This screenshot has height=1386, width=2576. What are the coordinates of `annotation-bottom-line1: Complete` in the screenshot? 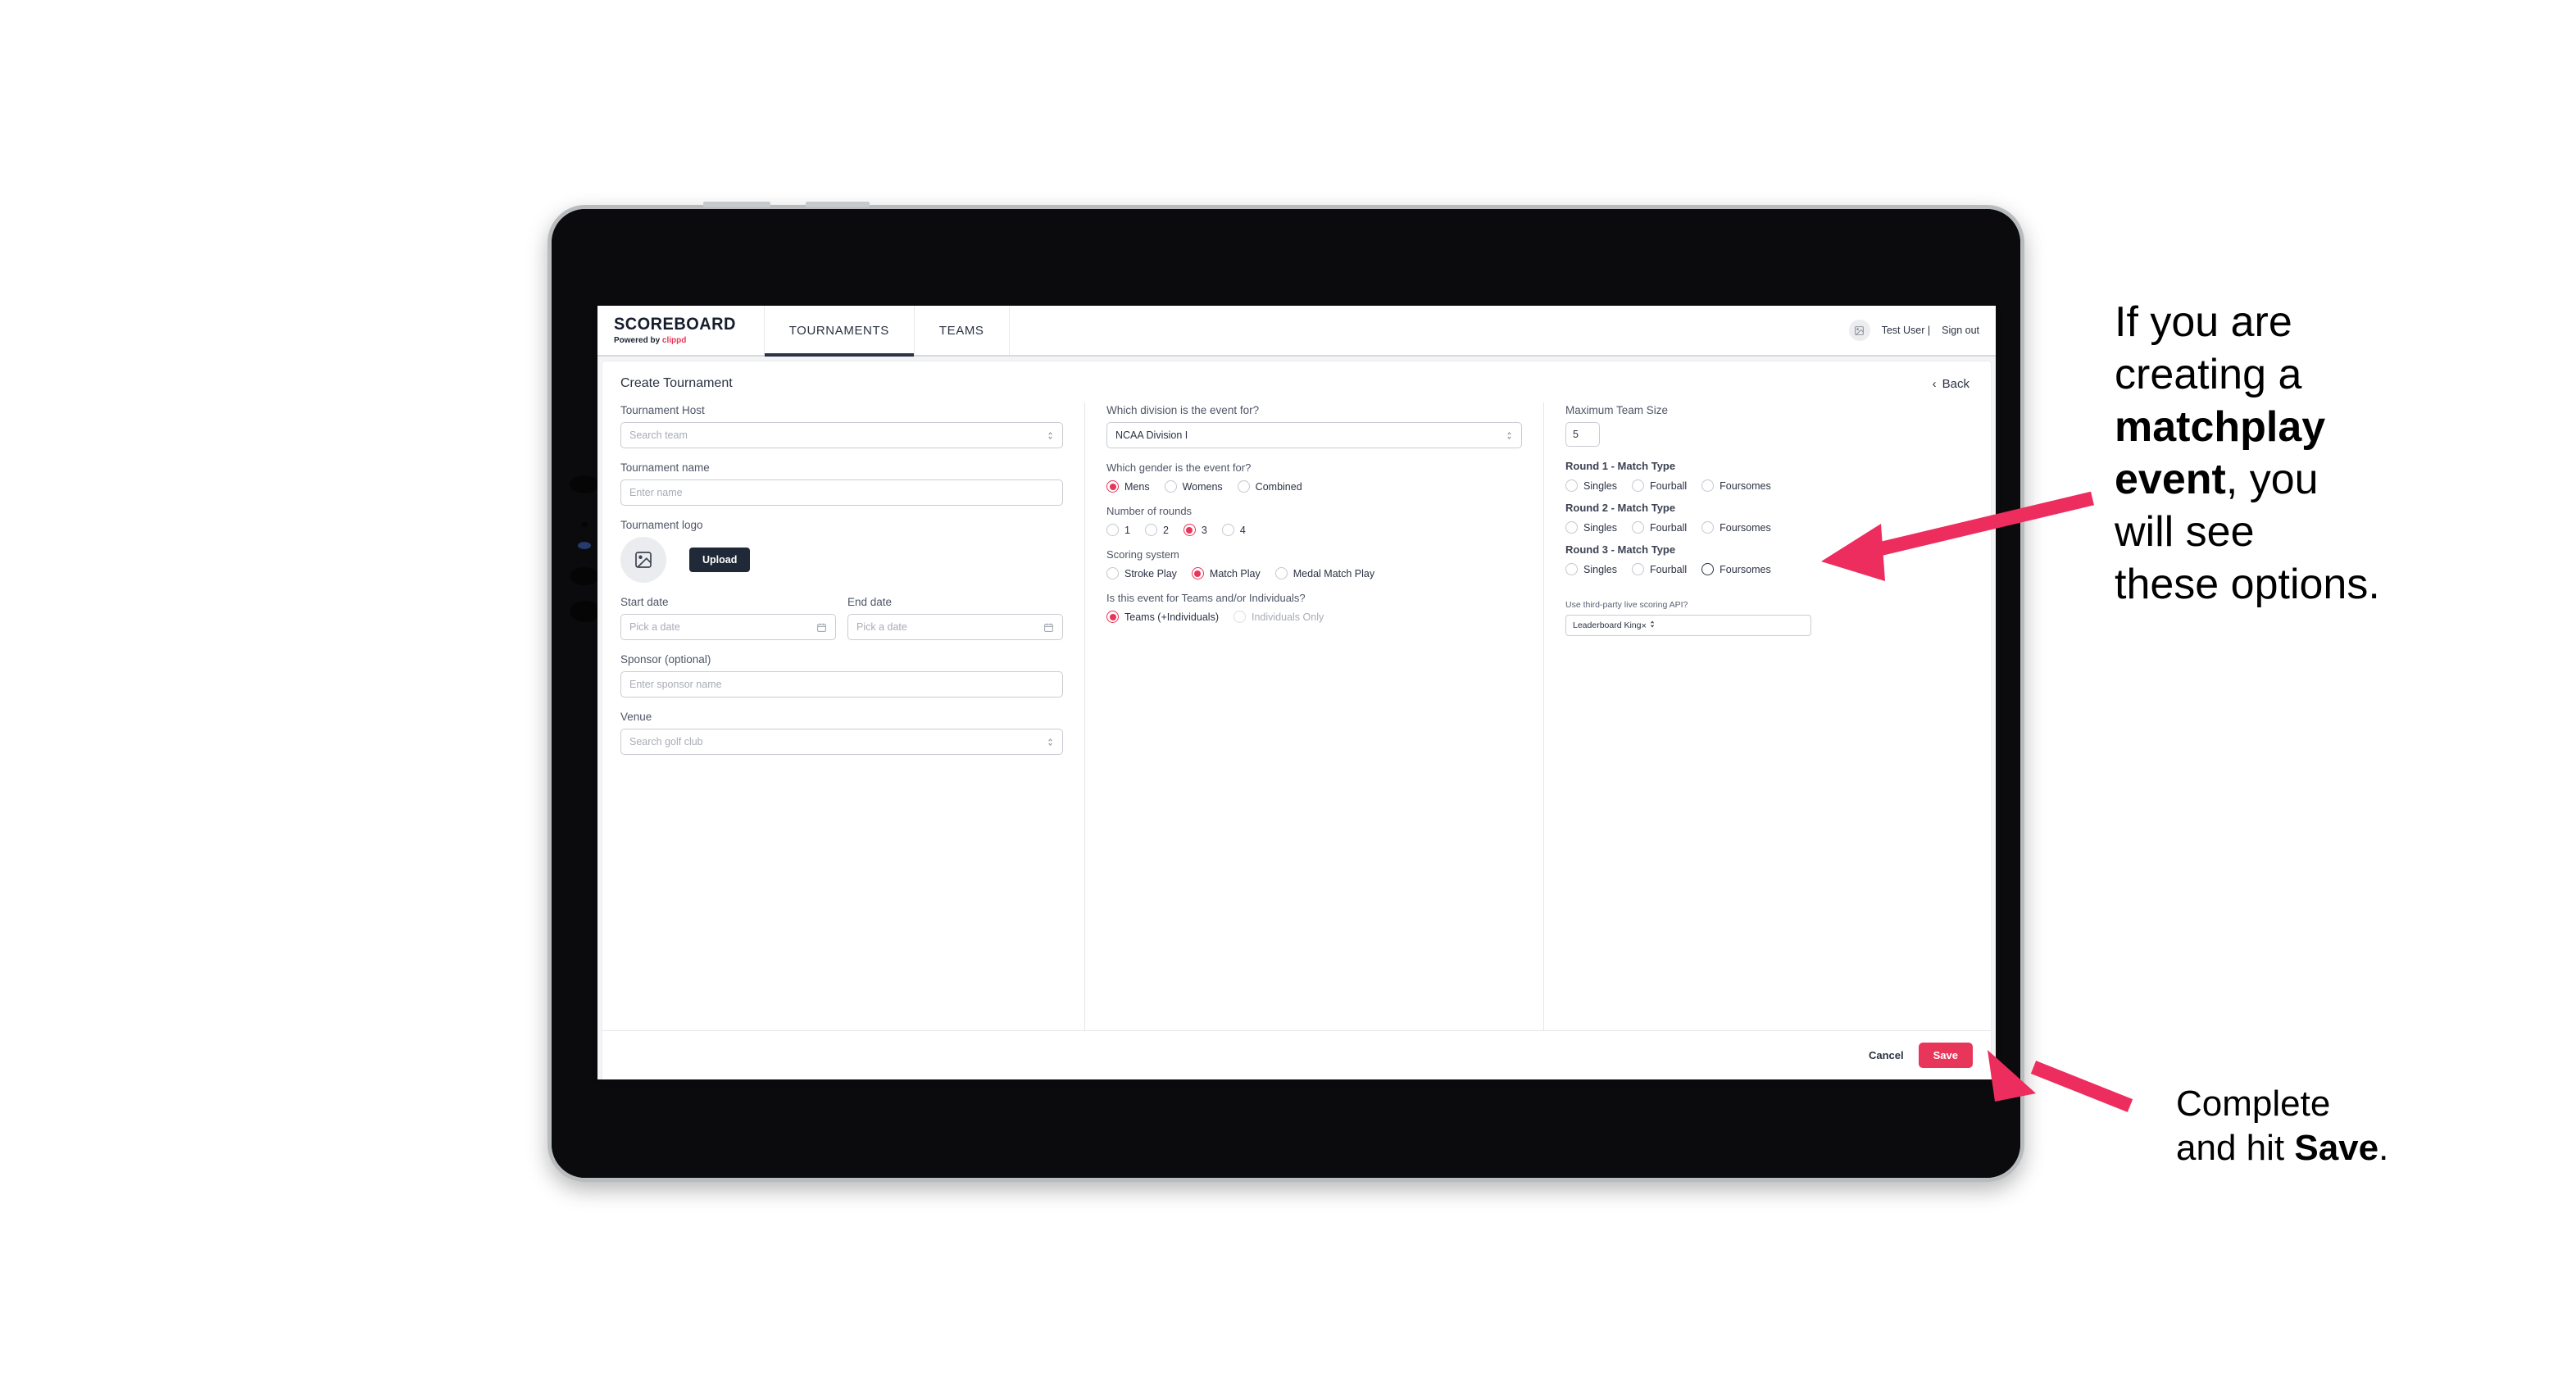 It's located at (2253, 1104).